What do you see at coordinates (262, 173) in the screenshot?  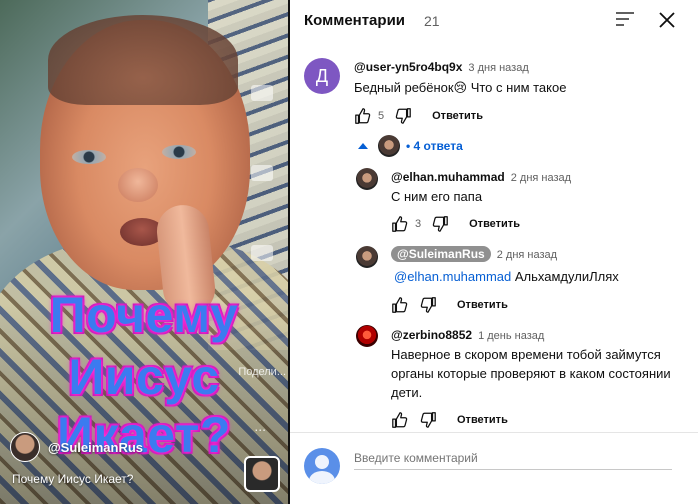 I see `dislike-icon` at bounding box center [262, 173].